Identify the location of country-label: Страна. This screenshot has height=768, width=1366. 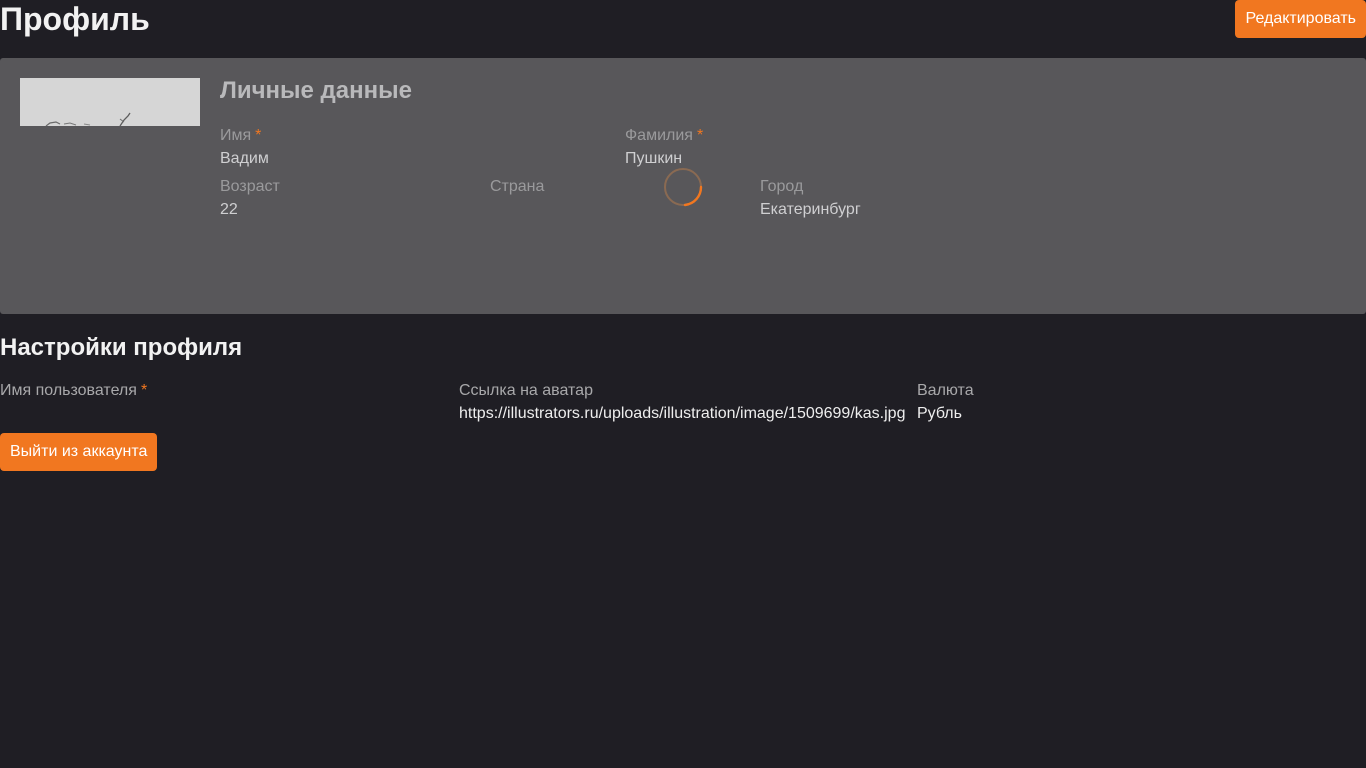
(517, 186).